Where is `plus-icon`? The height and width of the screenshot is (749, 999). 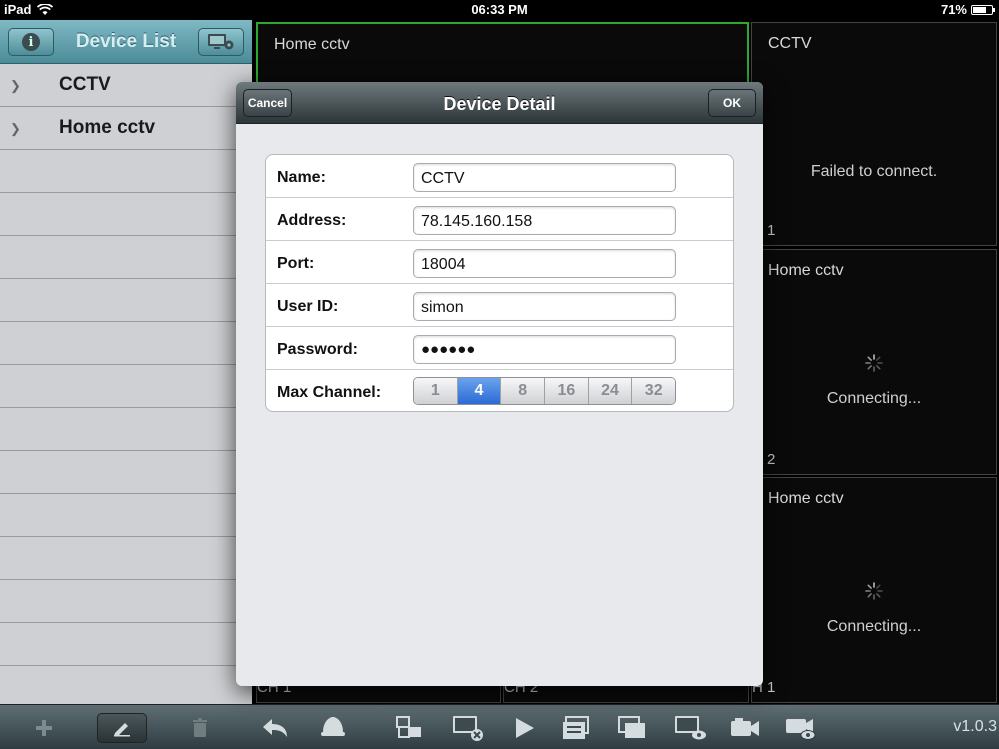 plus-icon is located at coordinates (44, 728).